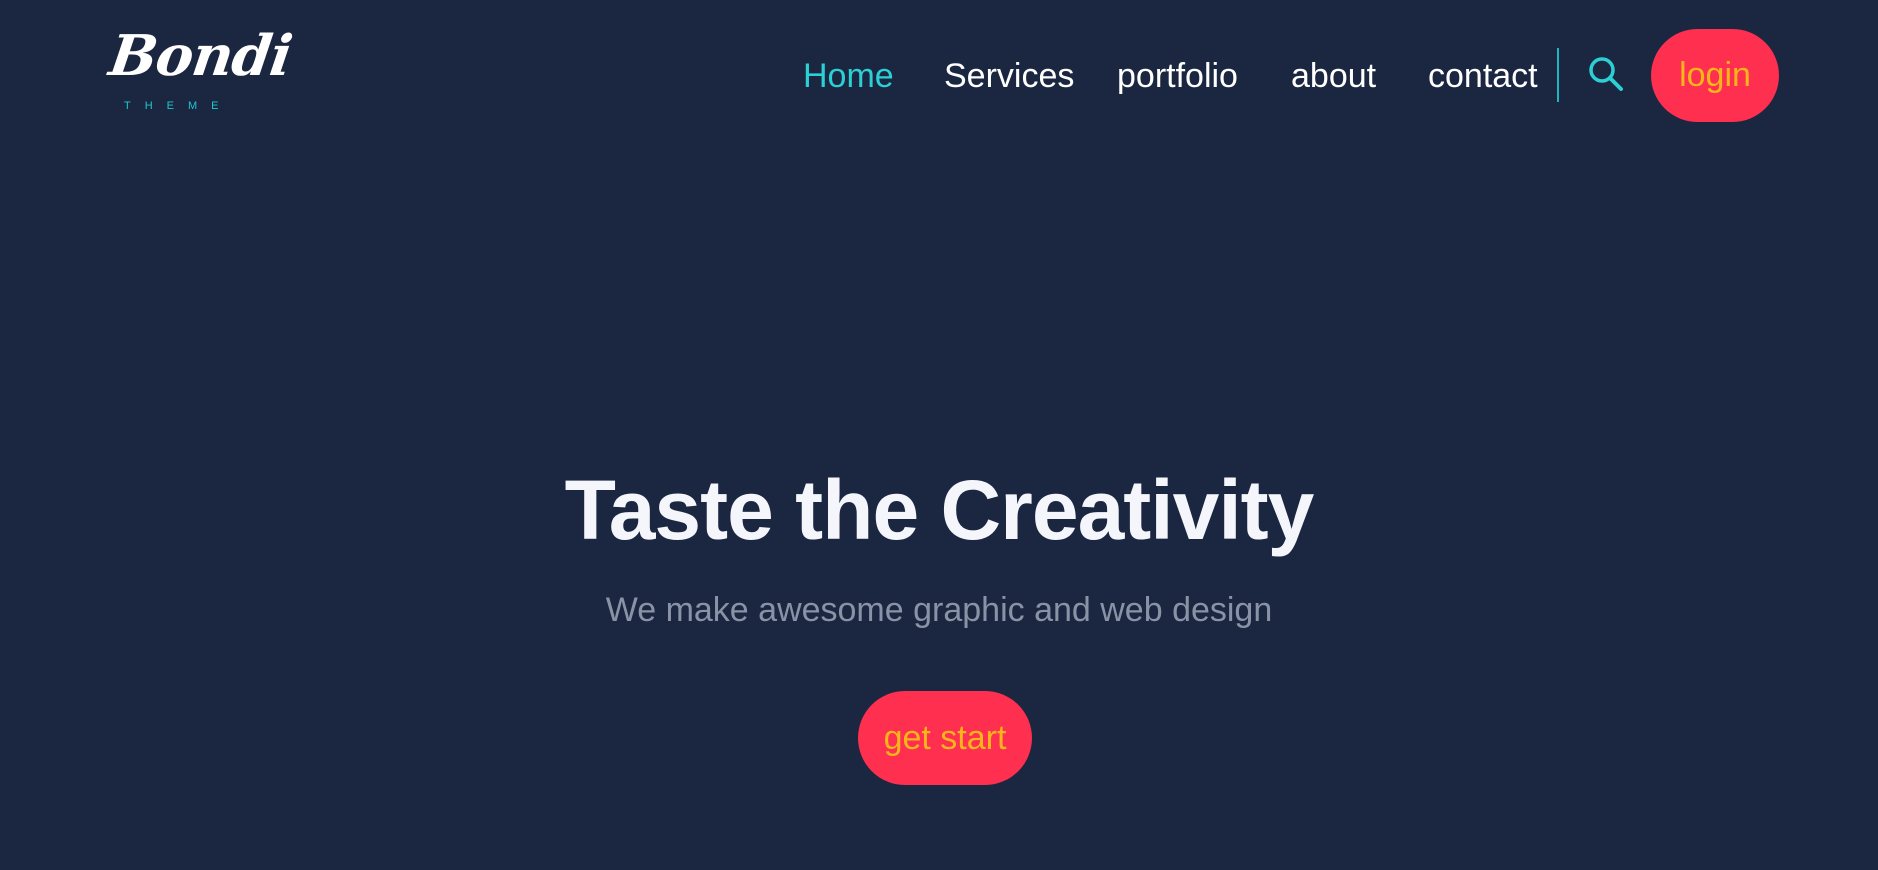 The image size is (1878, 870). What do you see at coordinates (945, 738) in the screenshot?
I see `get-start-button: get start` at bounding box center [945, 738].